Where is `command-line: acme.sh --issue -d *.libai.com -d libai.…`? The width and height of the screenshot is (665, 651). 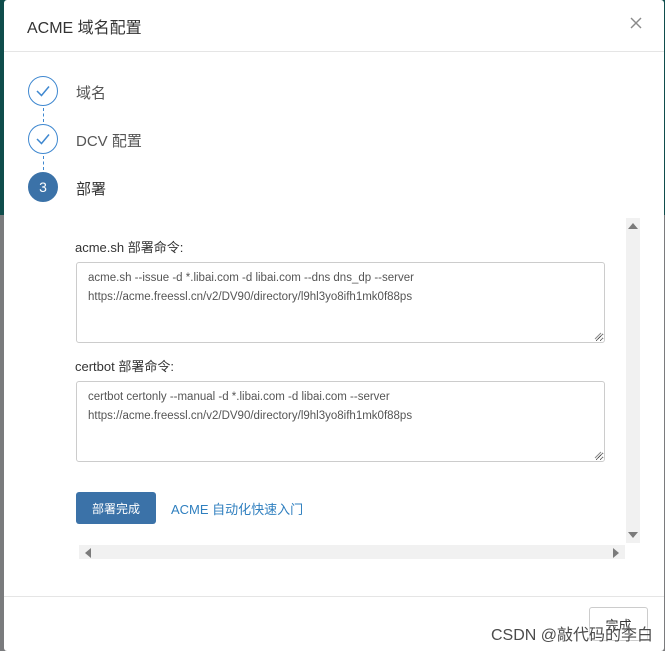 command-line: acme.sh --issue -d *.libai.com -d libai.… is located at coordinates (251, 278).